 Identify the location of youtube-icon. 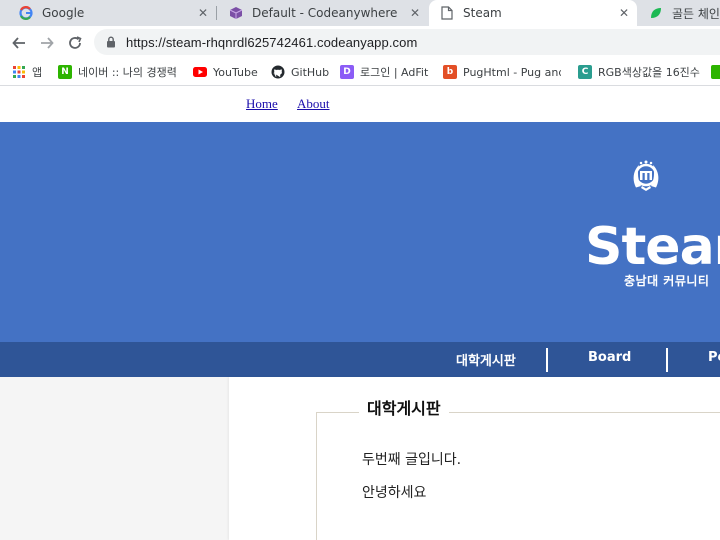
(200, 72).